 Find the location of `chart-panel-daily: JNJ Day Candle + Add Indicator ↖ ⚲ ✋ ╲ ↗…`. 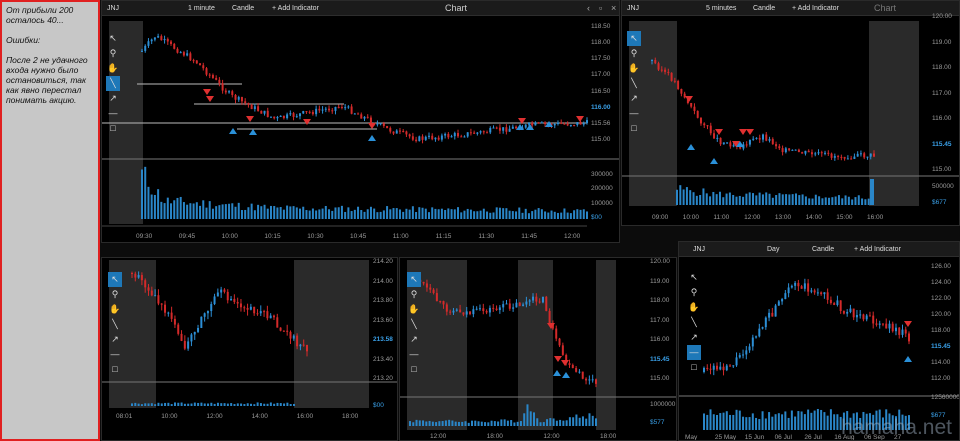

chart-panel-daily: JNJ Day Candle + Add Indicator ↖ ⚲ ✋ ╲ ↗… is located at coordinates (819, 341).